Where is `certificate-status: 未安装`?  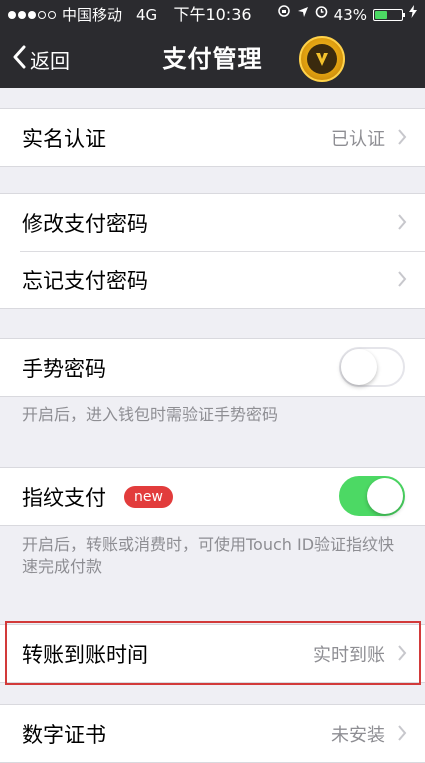 certificate-status: 未安装 is located at coordinates (358, 735).